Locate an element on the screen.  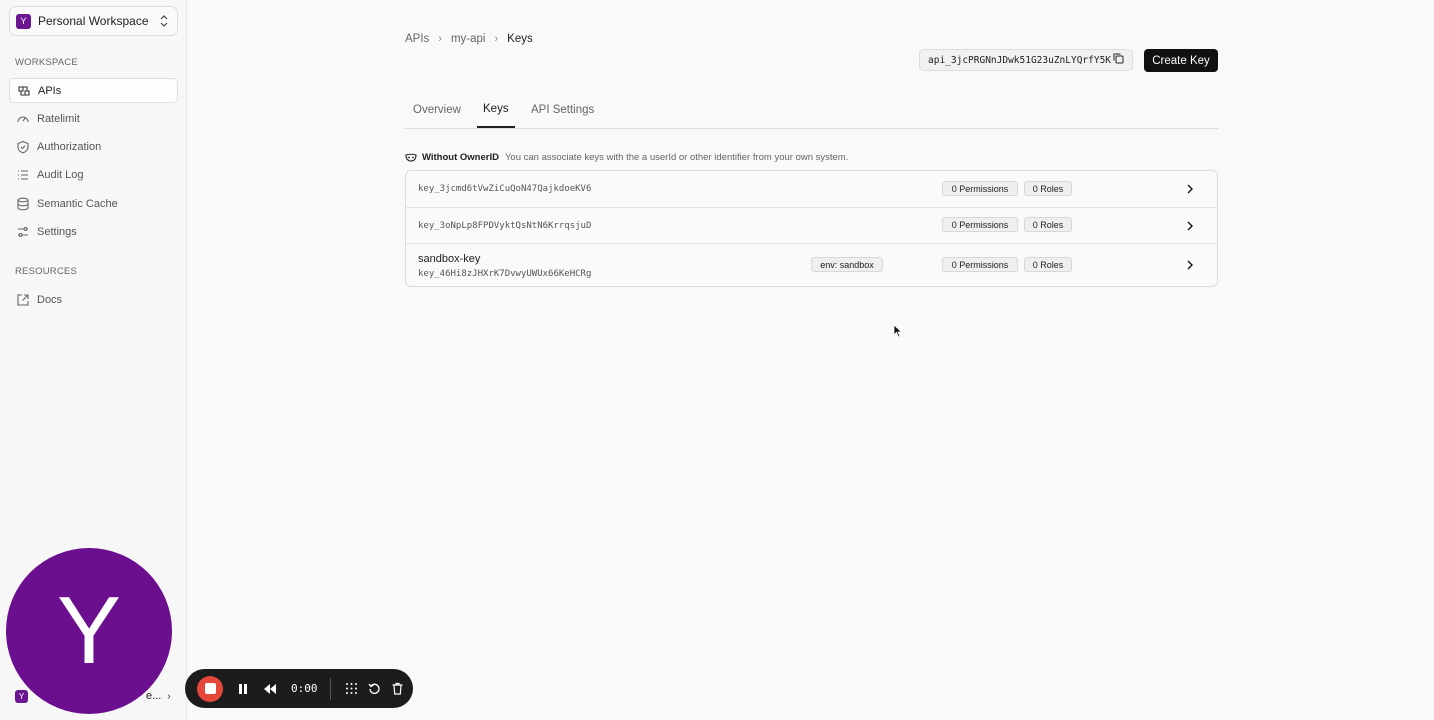
screen-recorder-bar: 0:00 is located at coordinates (299, 688).